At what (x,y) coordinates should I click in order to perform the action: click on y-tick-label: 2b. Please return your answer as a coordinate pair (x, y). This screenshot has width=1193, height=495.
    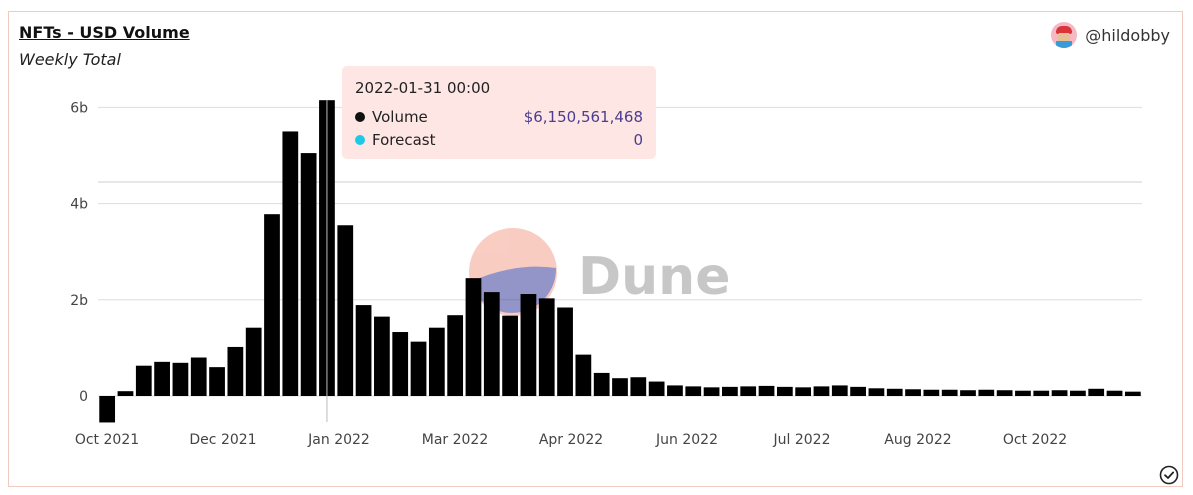
    Looking at the image, I should click on (79, 301).